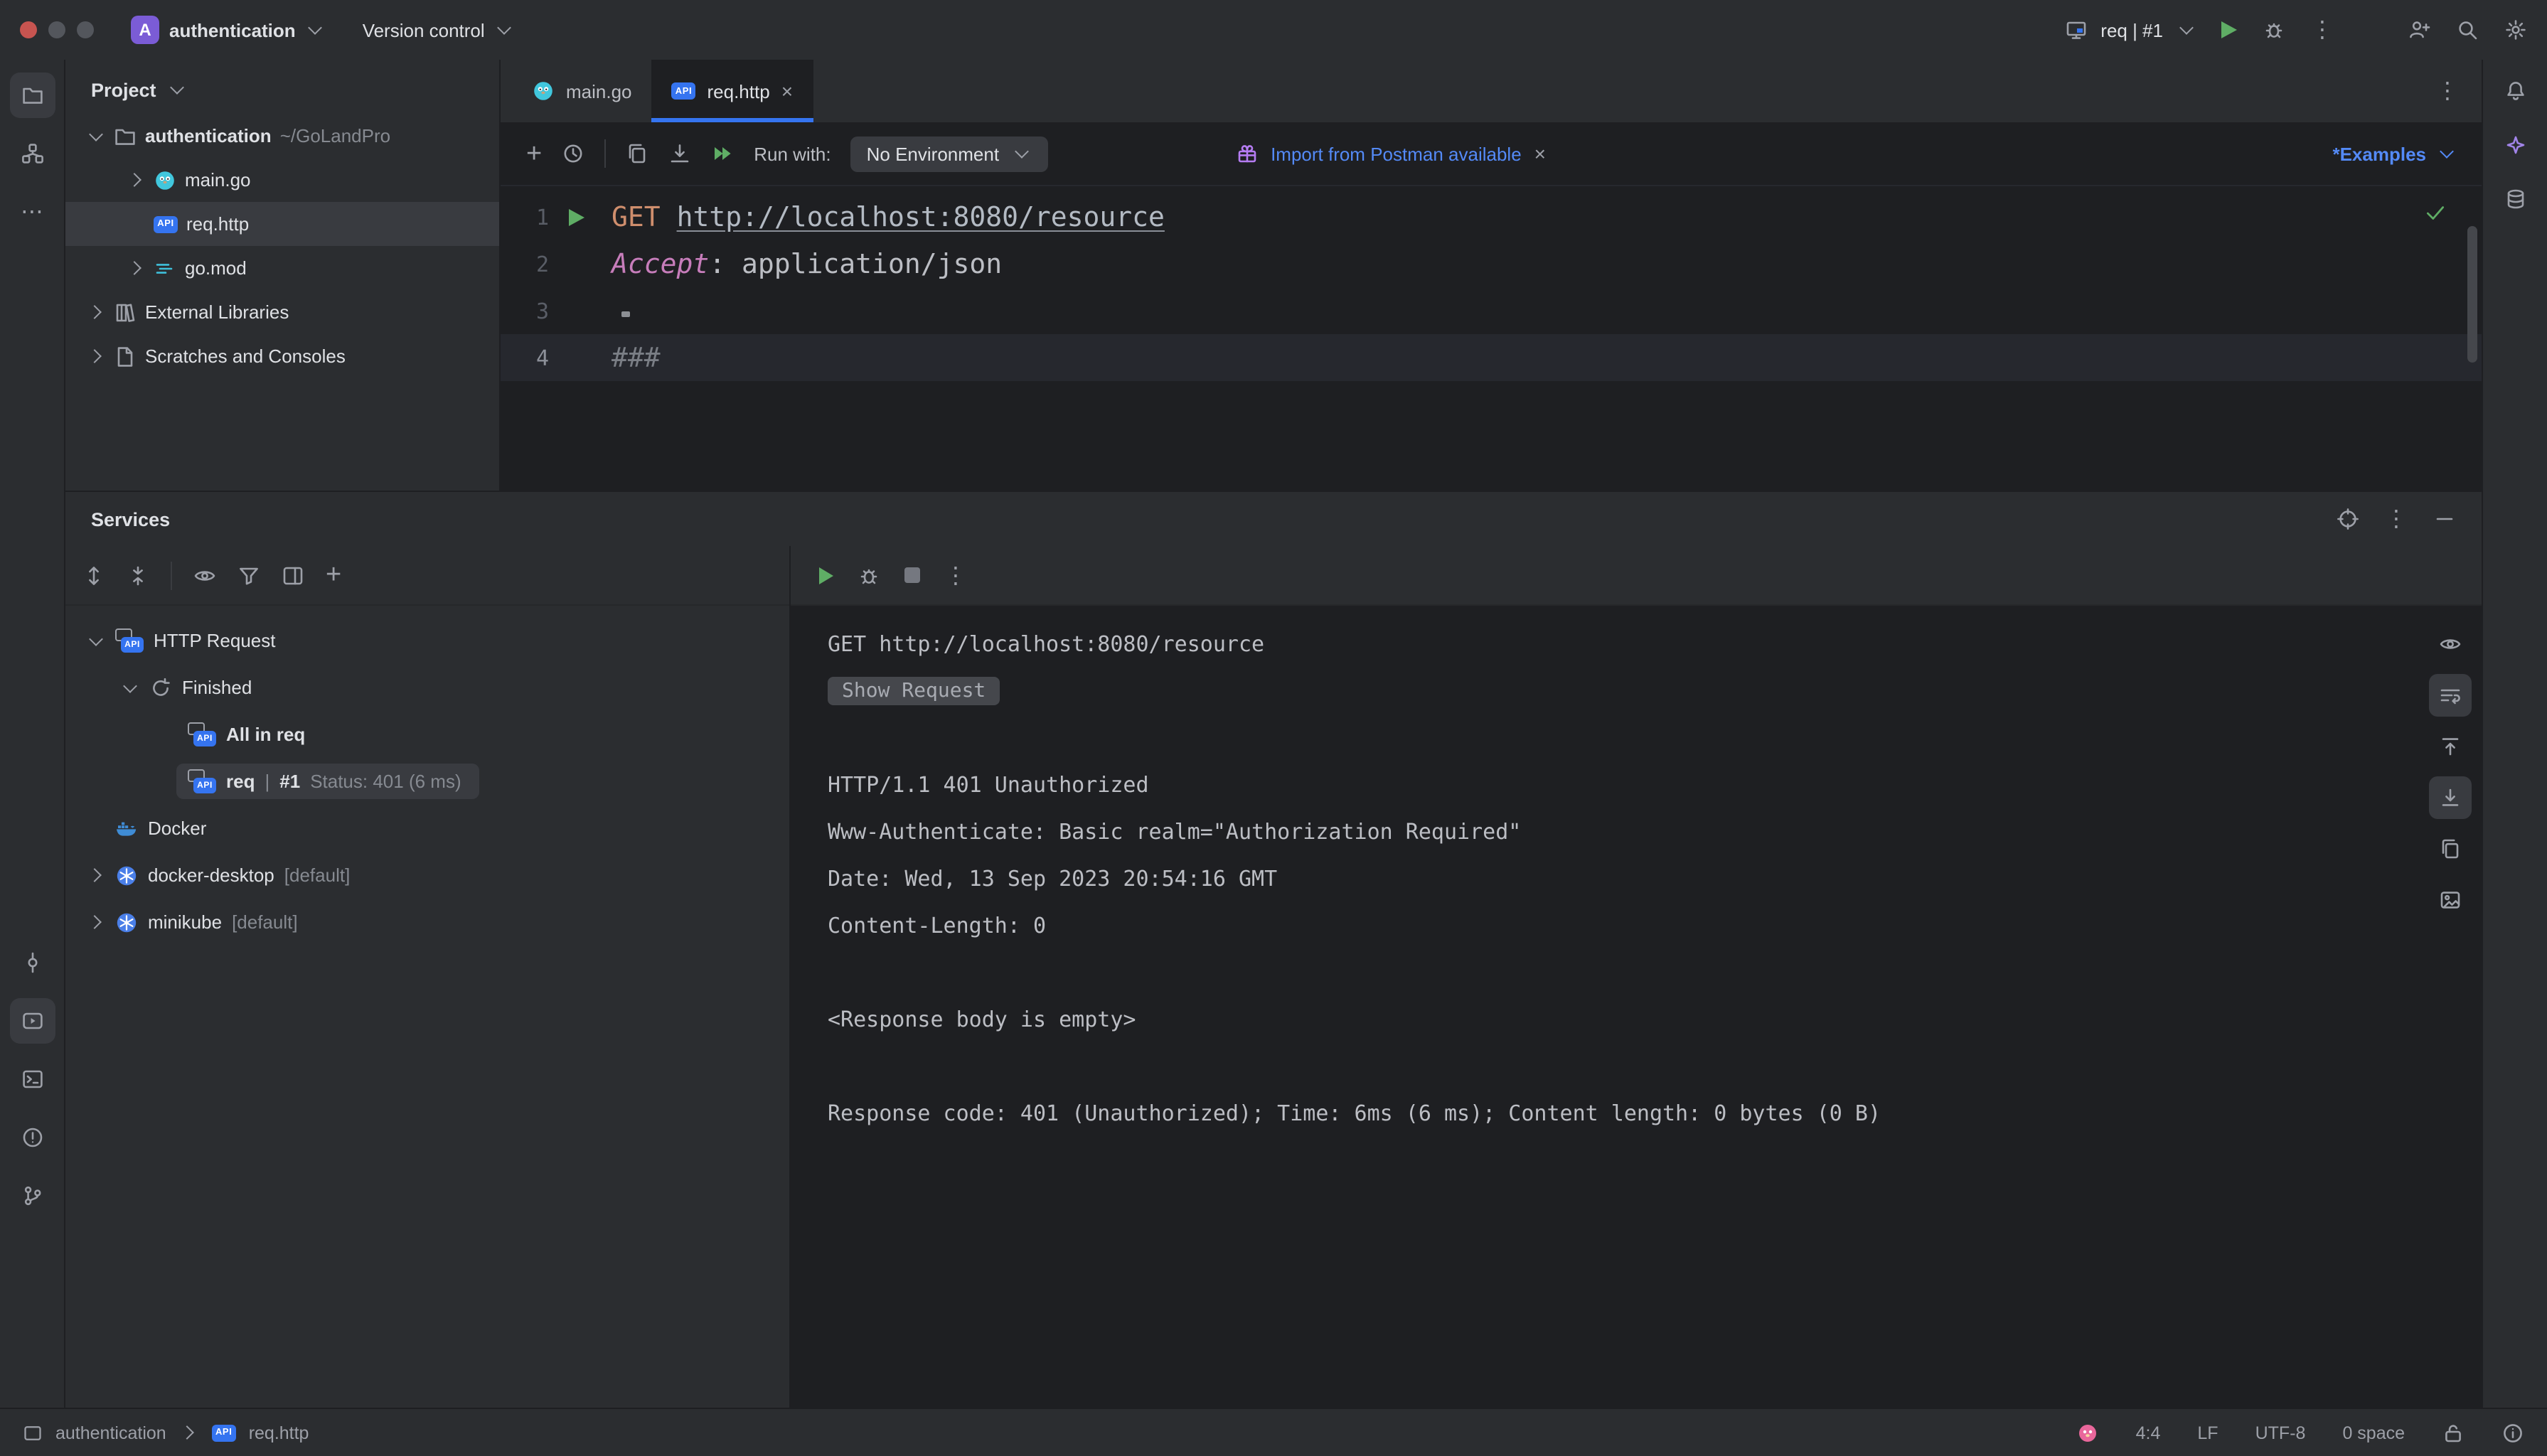  Describe the element at coordinates (32, 154) in the screenshot. I see `structure-tool-button` at that location.